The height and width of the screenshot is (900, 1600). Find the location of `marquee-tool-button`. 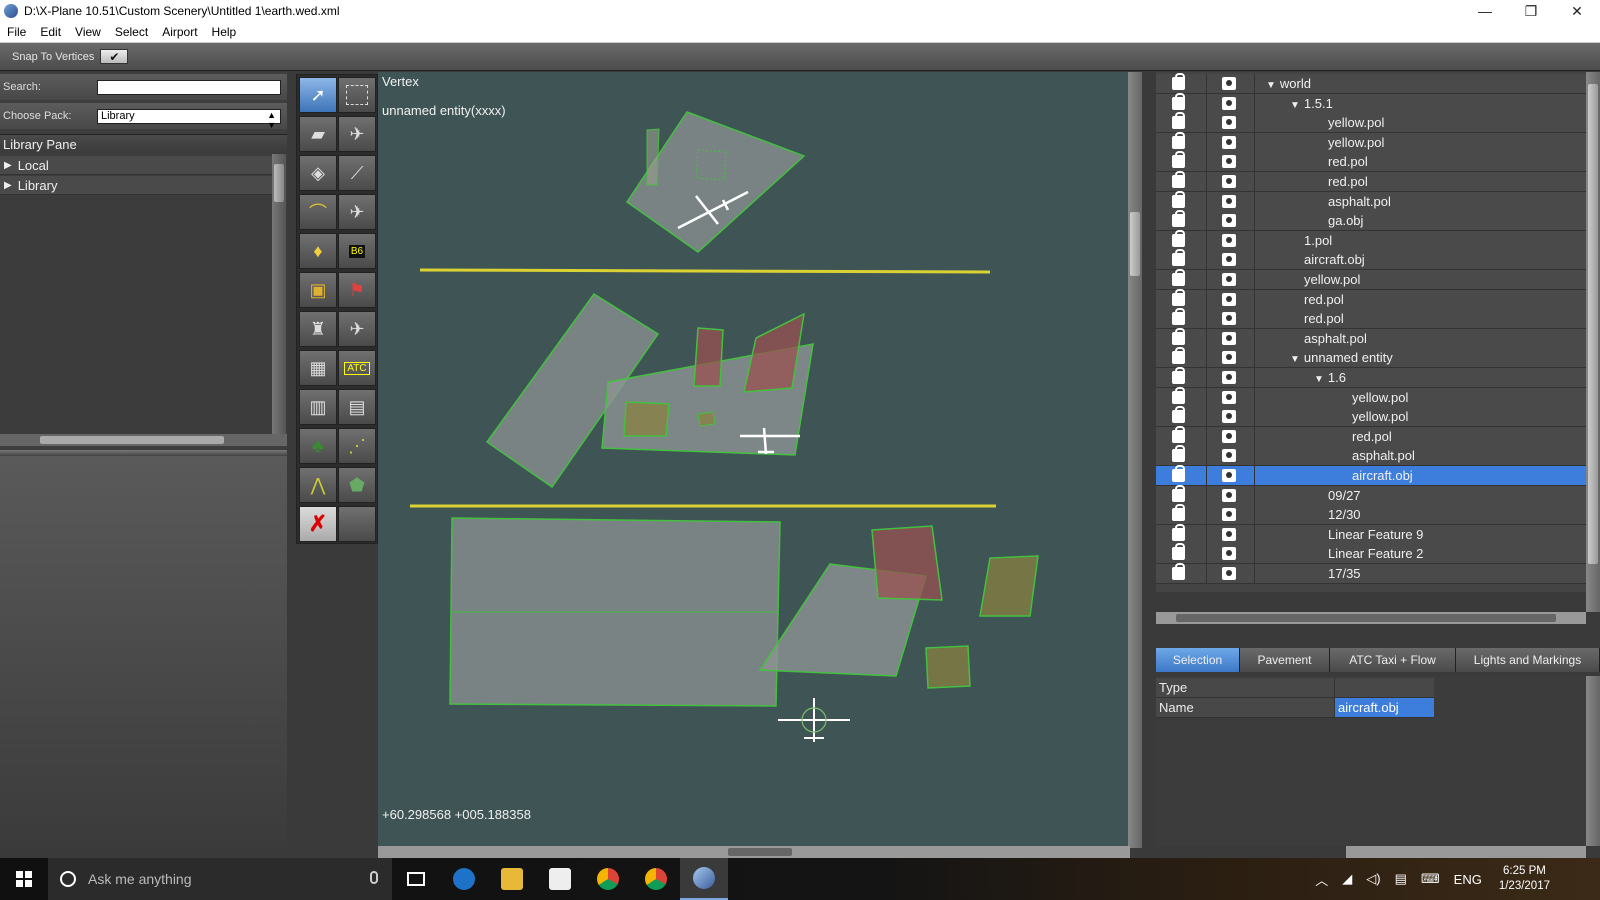

marquee-tool-button is located at coordinates (357, 95).